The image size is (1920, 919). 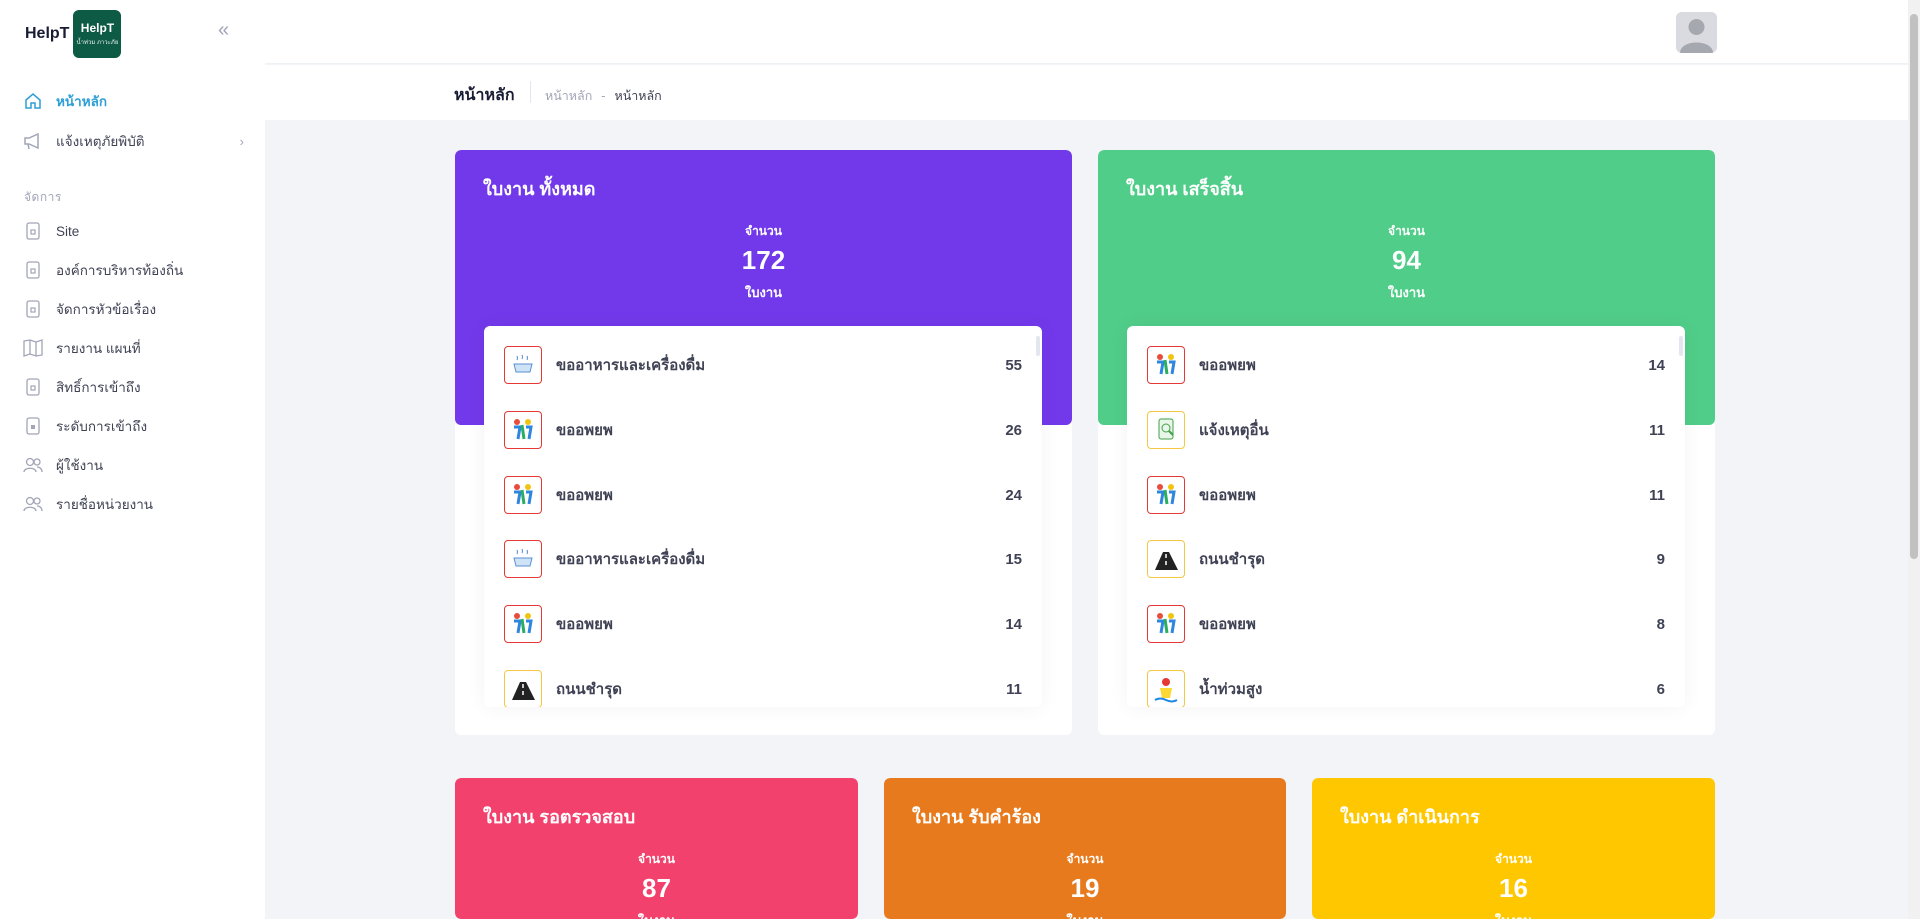 I want to click on user-avatar, so click(x=1696, y=32).